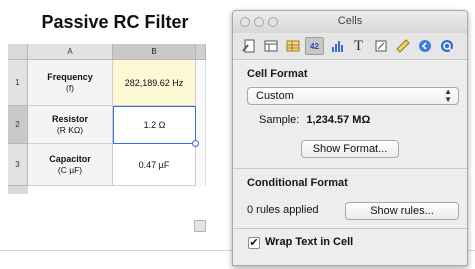  Describe the element at coordinates (120, 39) in the screenshot. I see `title-shadow-decoration` at that location.